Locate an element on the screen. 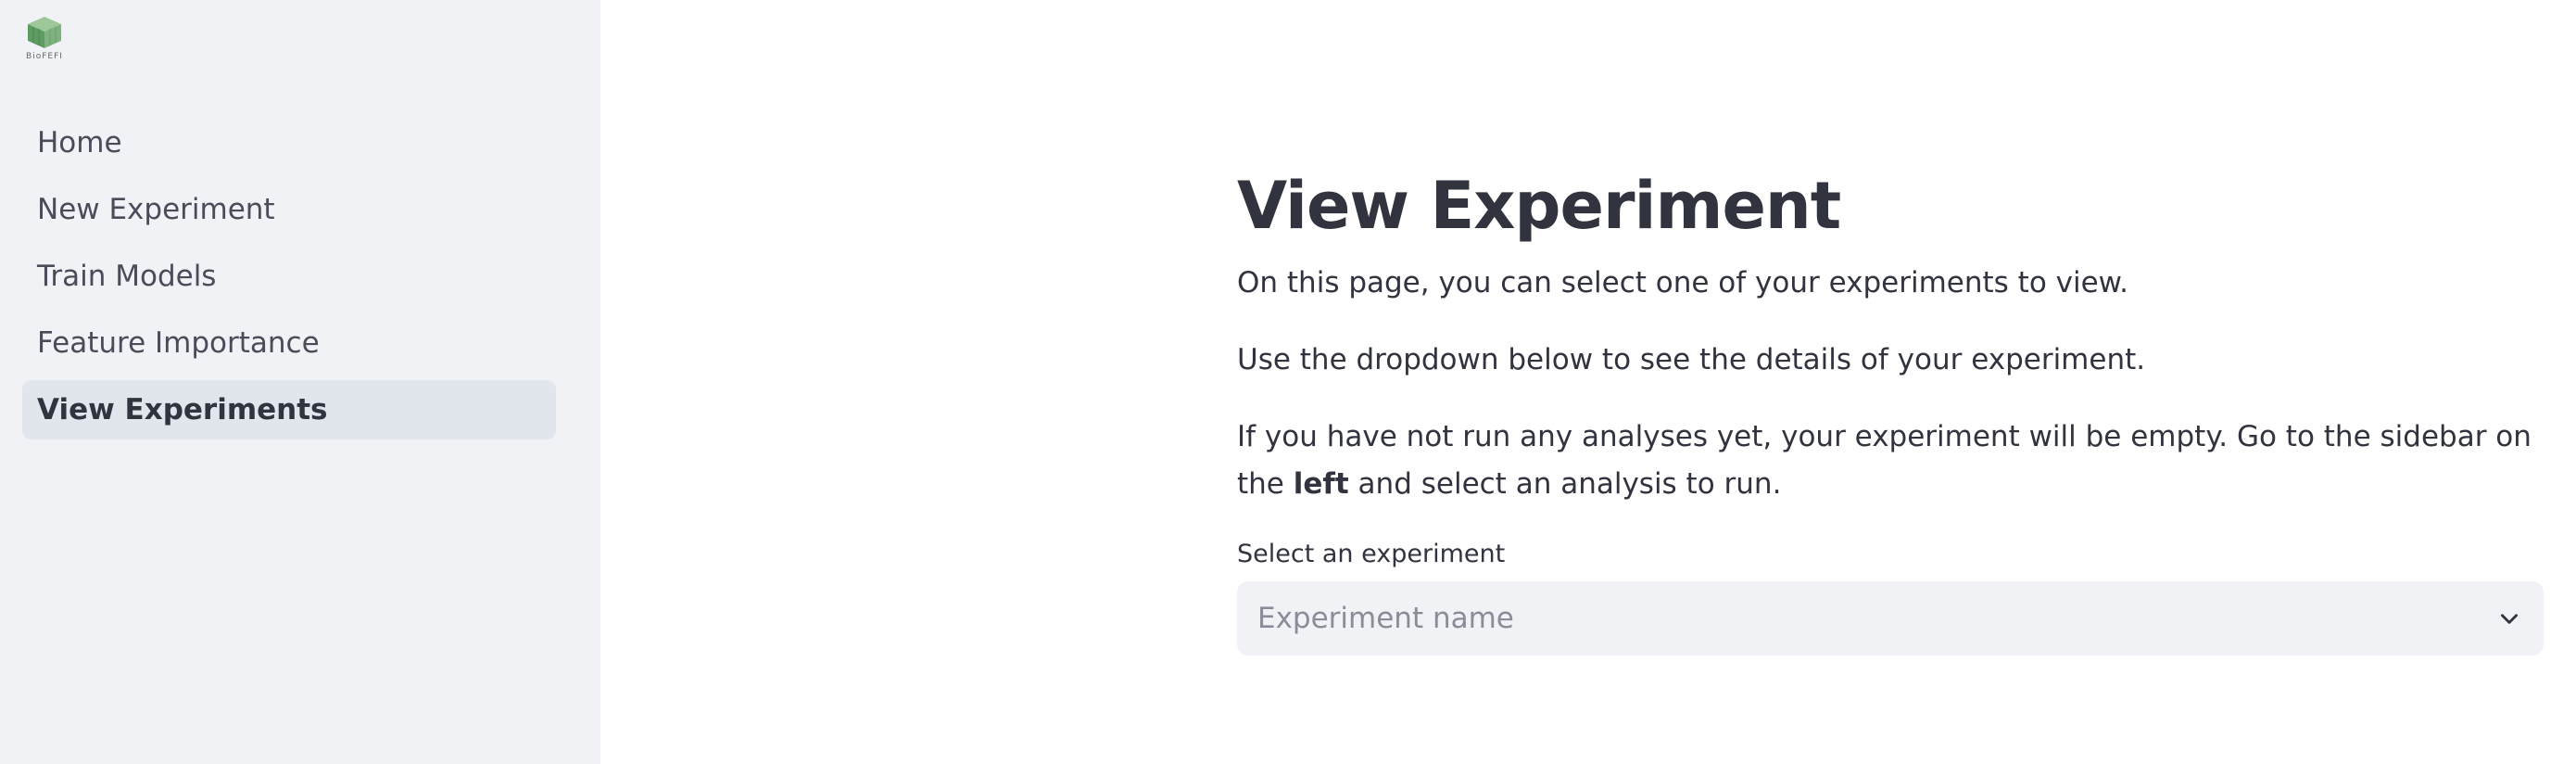  select-experiment-label: Select an experiment is located at coordinates (1371, 554).